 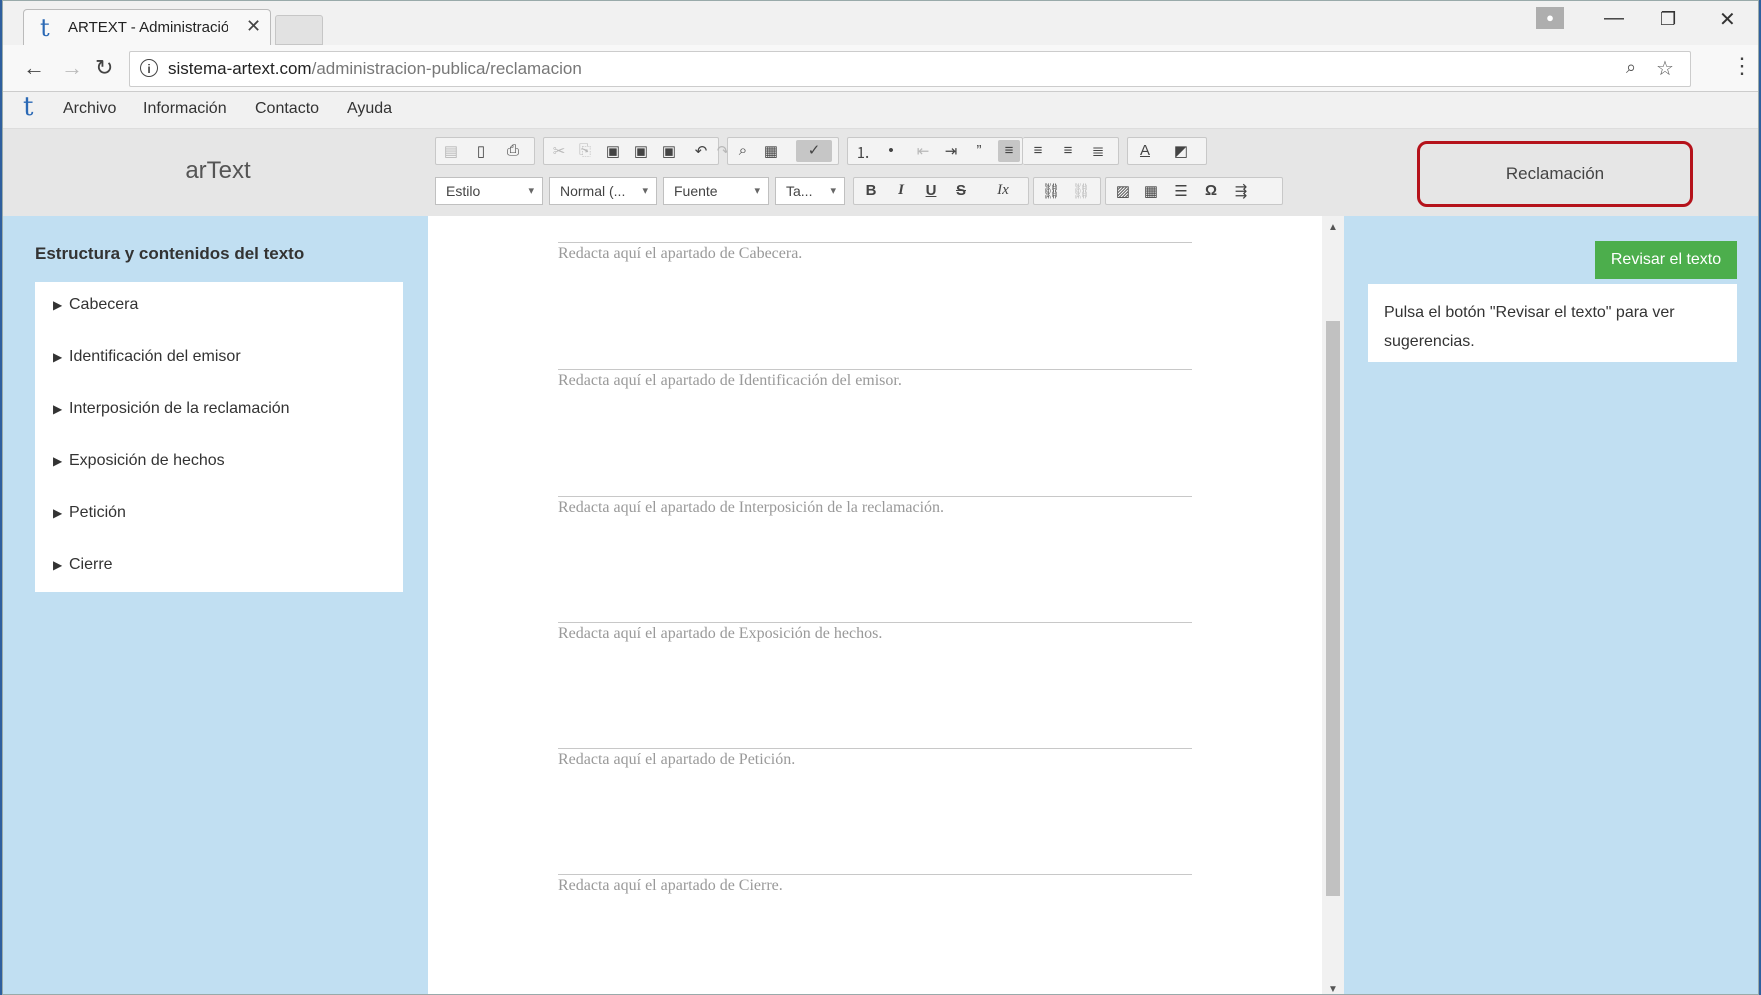 What do you see at coordinates (1098, 151) in the screenshot?
I see `justify-icon: ≣` at bounding box center [1098, 151].